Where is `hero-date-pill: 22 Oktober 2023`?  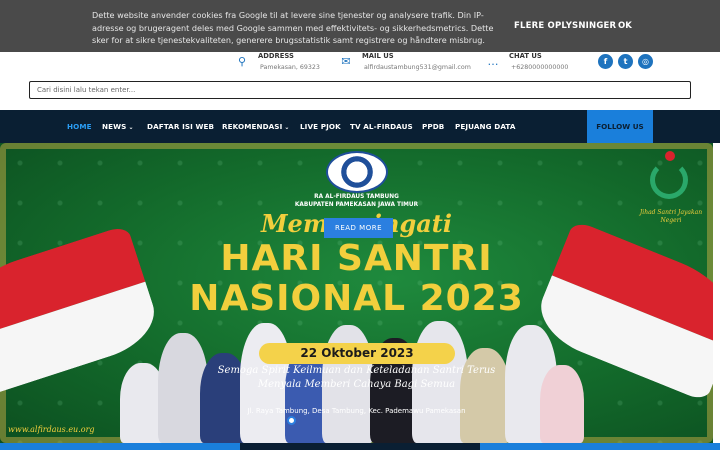 hero-date-pill: 22 Oktober 2023 is located at coordinates (357, 353).